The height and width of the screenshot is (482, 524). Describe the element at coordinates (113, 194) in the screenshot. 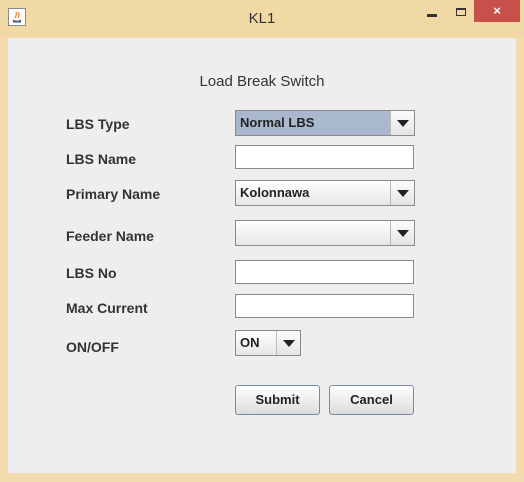

I see `primary-name-label: Primary Name` at that location.